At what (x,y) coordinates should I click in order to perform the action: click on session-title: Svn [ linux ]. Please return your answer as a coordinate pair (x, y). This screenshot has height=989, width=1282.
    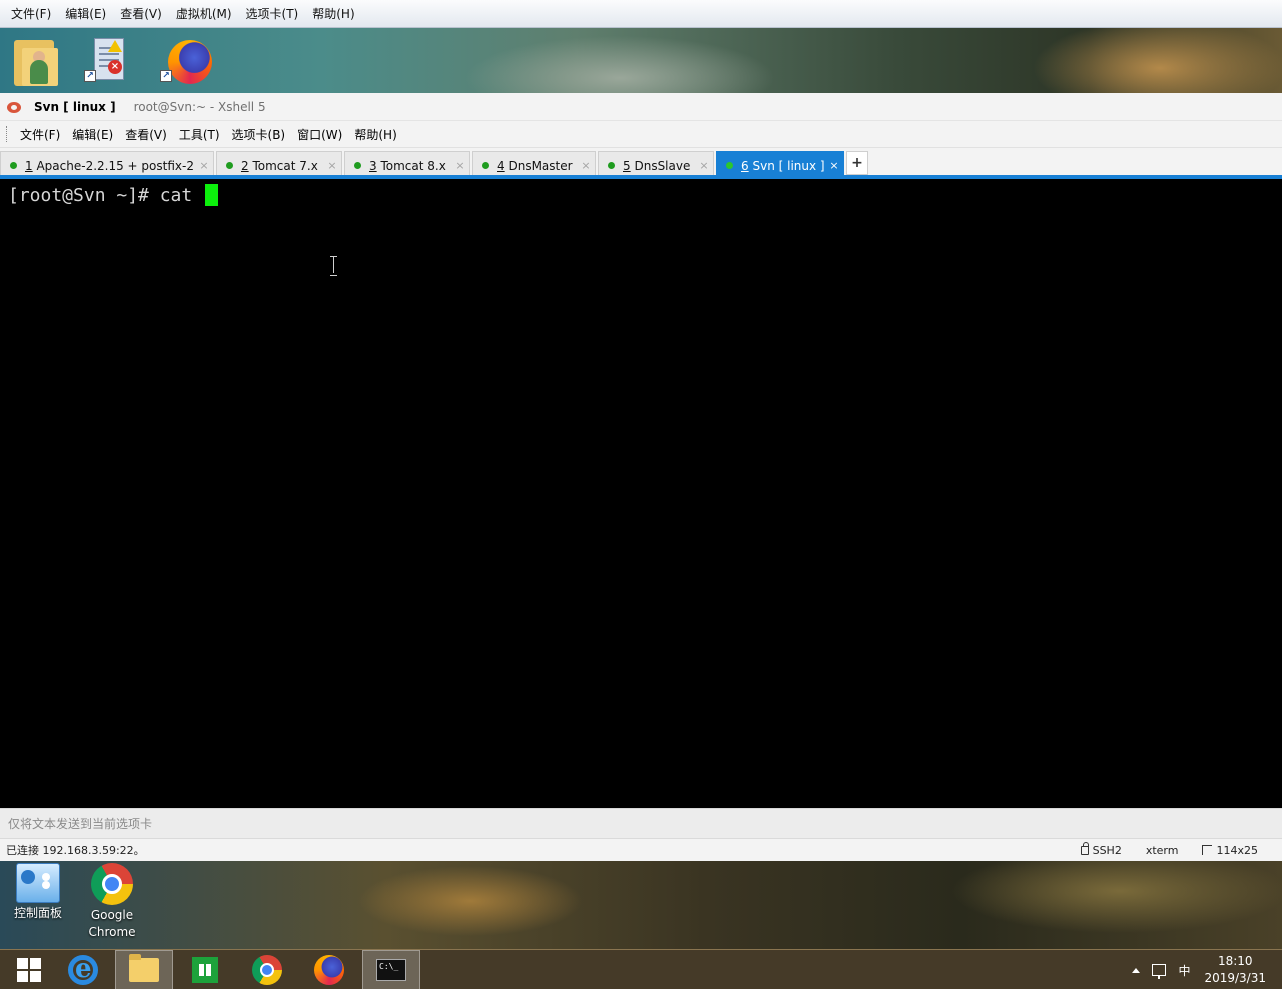
    Looking at the image, I should click on (75, 106).